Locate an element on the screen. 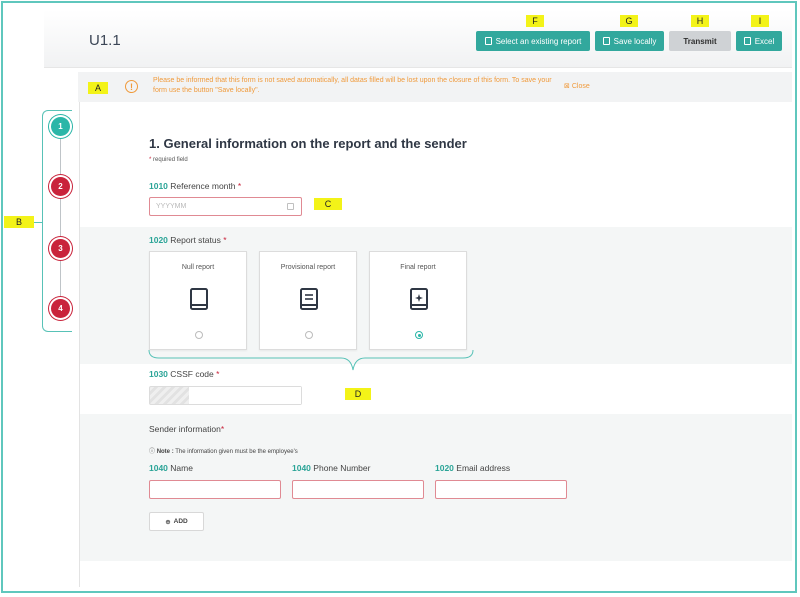 The width and height of the screenshot is (800, 597). reference-month-text: Reference month is located at coordinates (203, 186).